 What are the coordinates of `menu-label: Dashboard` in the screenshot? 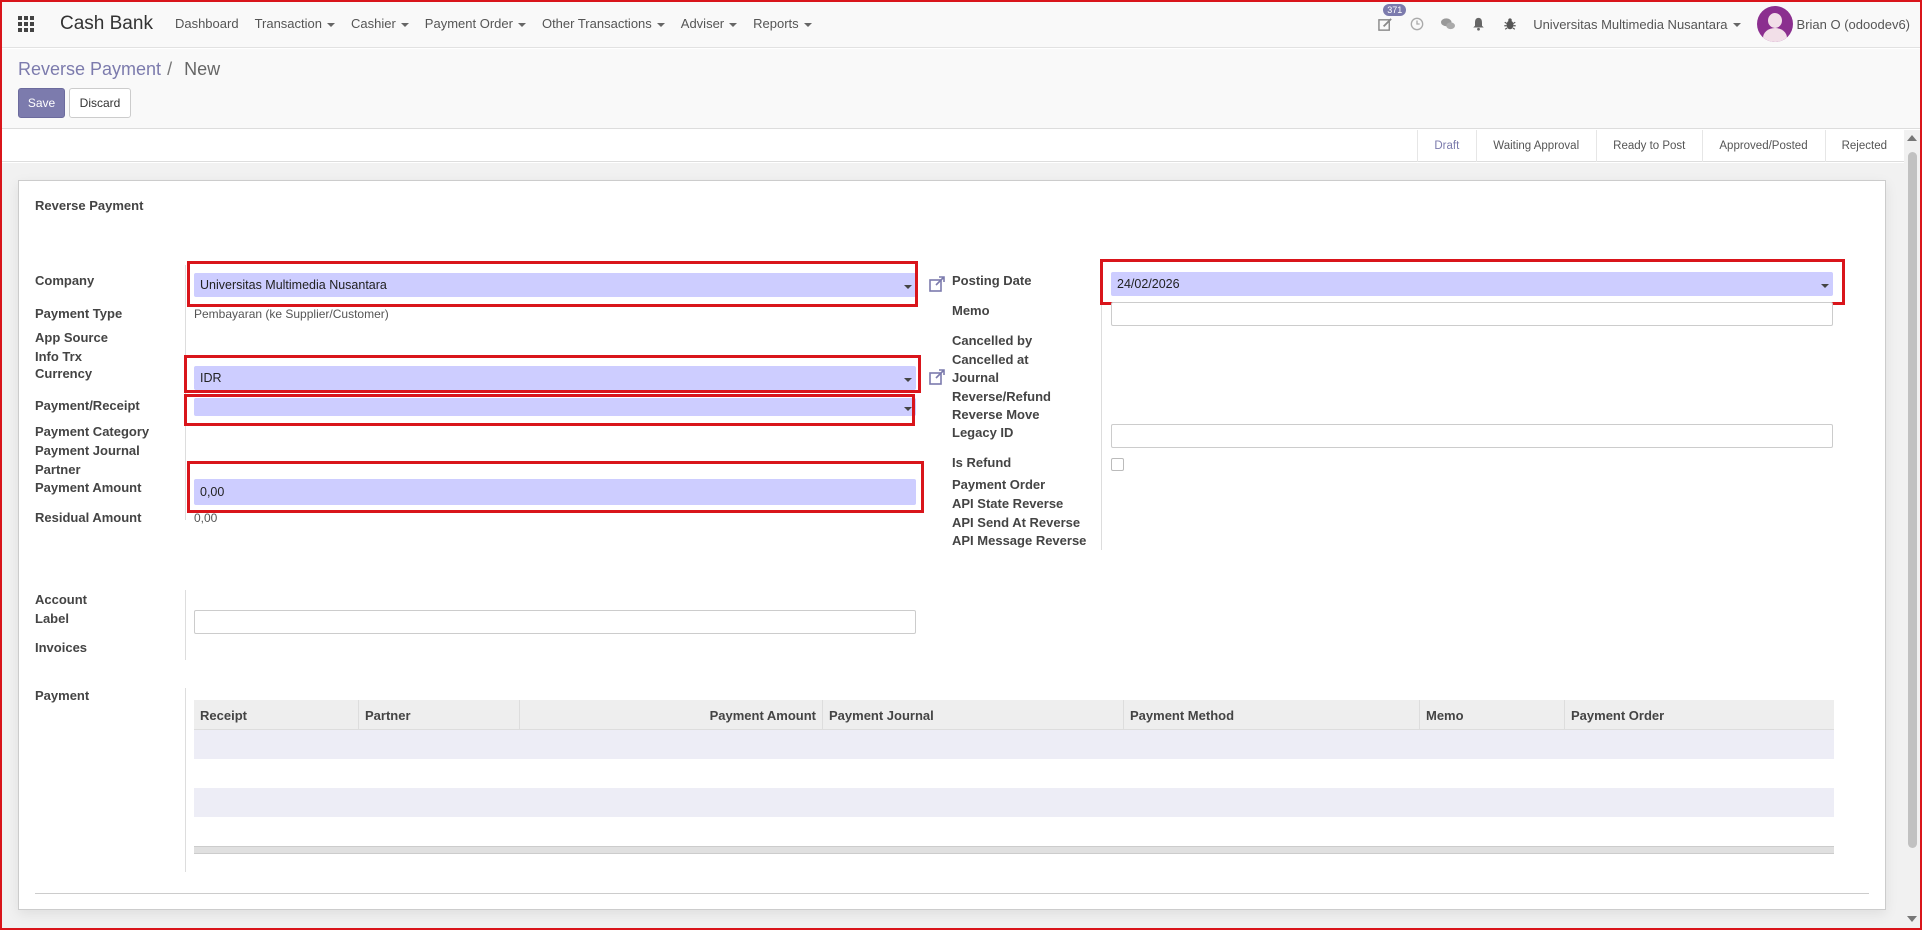 It's located at (206, 23).